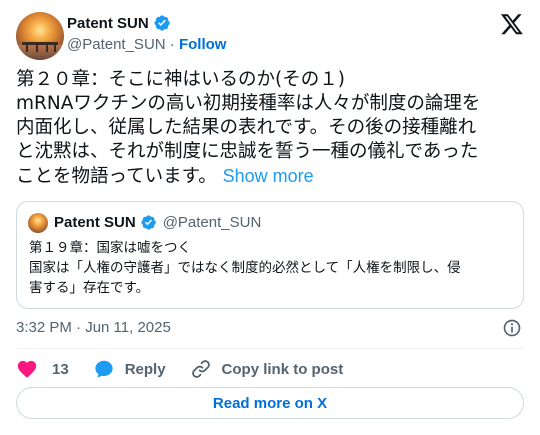  I want to click on quoted-author-avatar, so click(38, 223).